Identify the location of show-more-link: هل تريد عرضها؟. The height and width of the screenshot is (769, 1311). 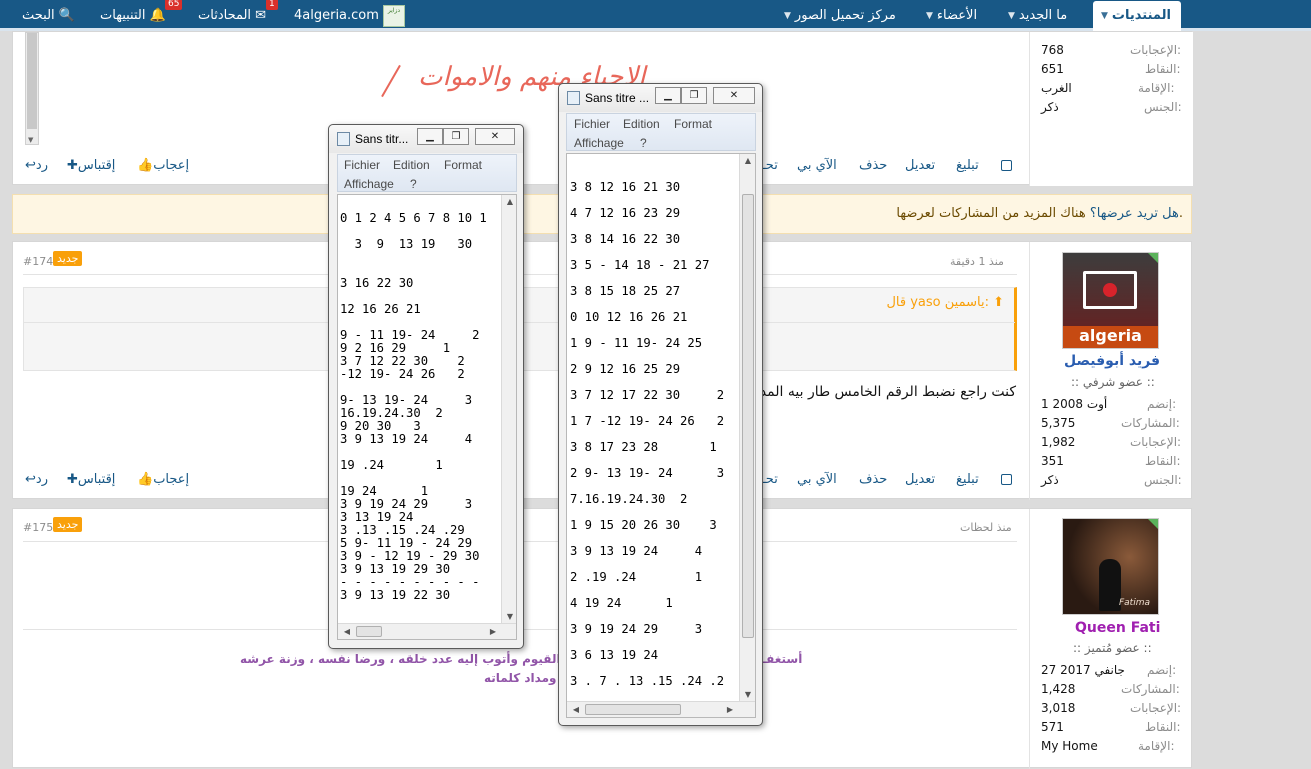
(1134, 213).